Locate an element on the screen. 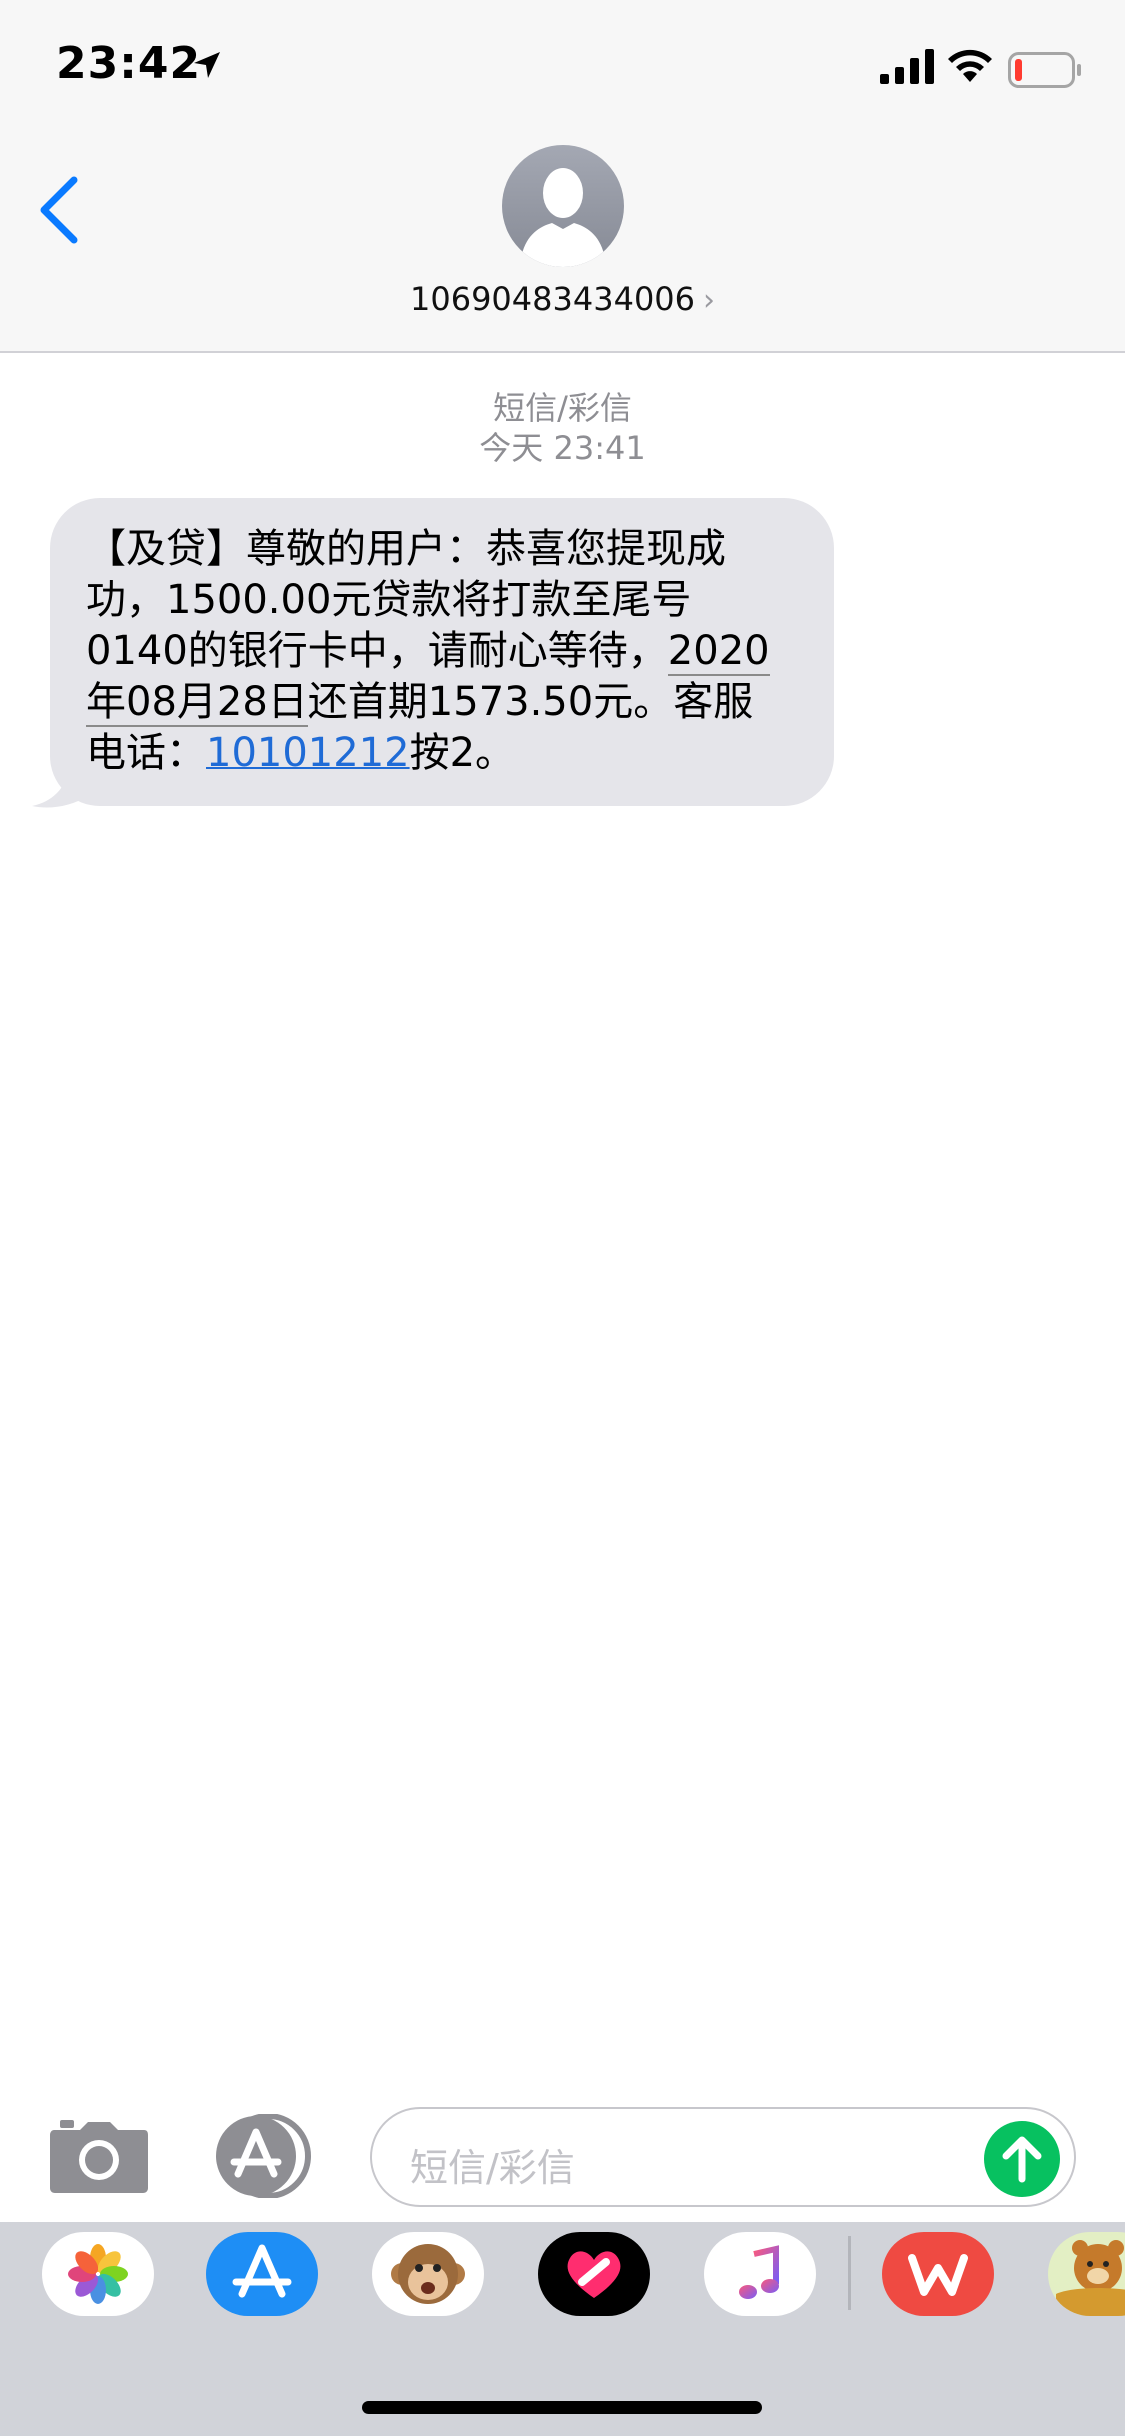  battery-low-icon is located at coordinates (1044, 70).